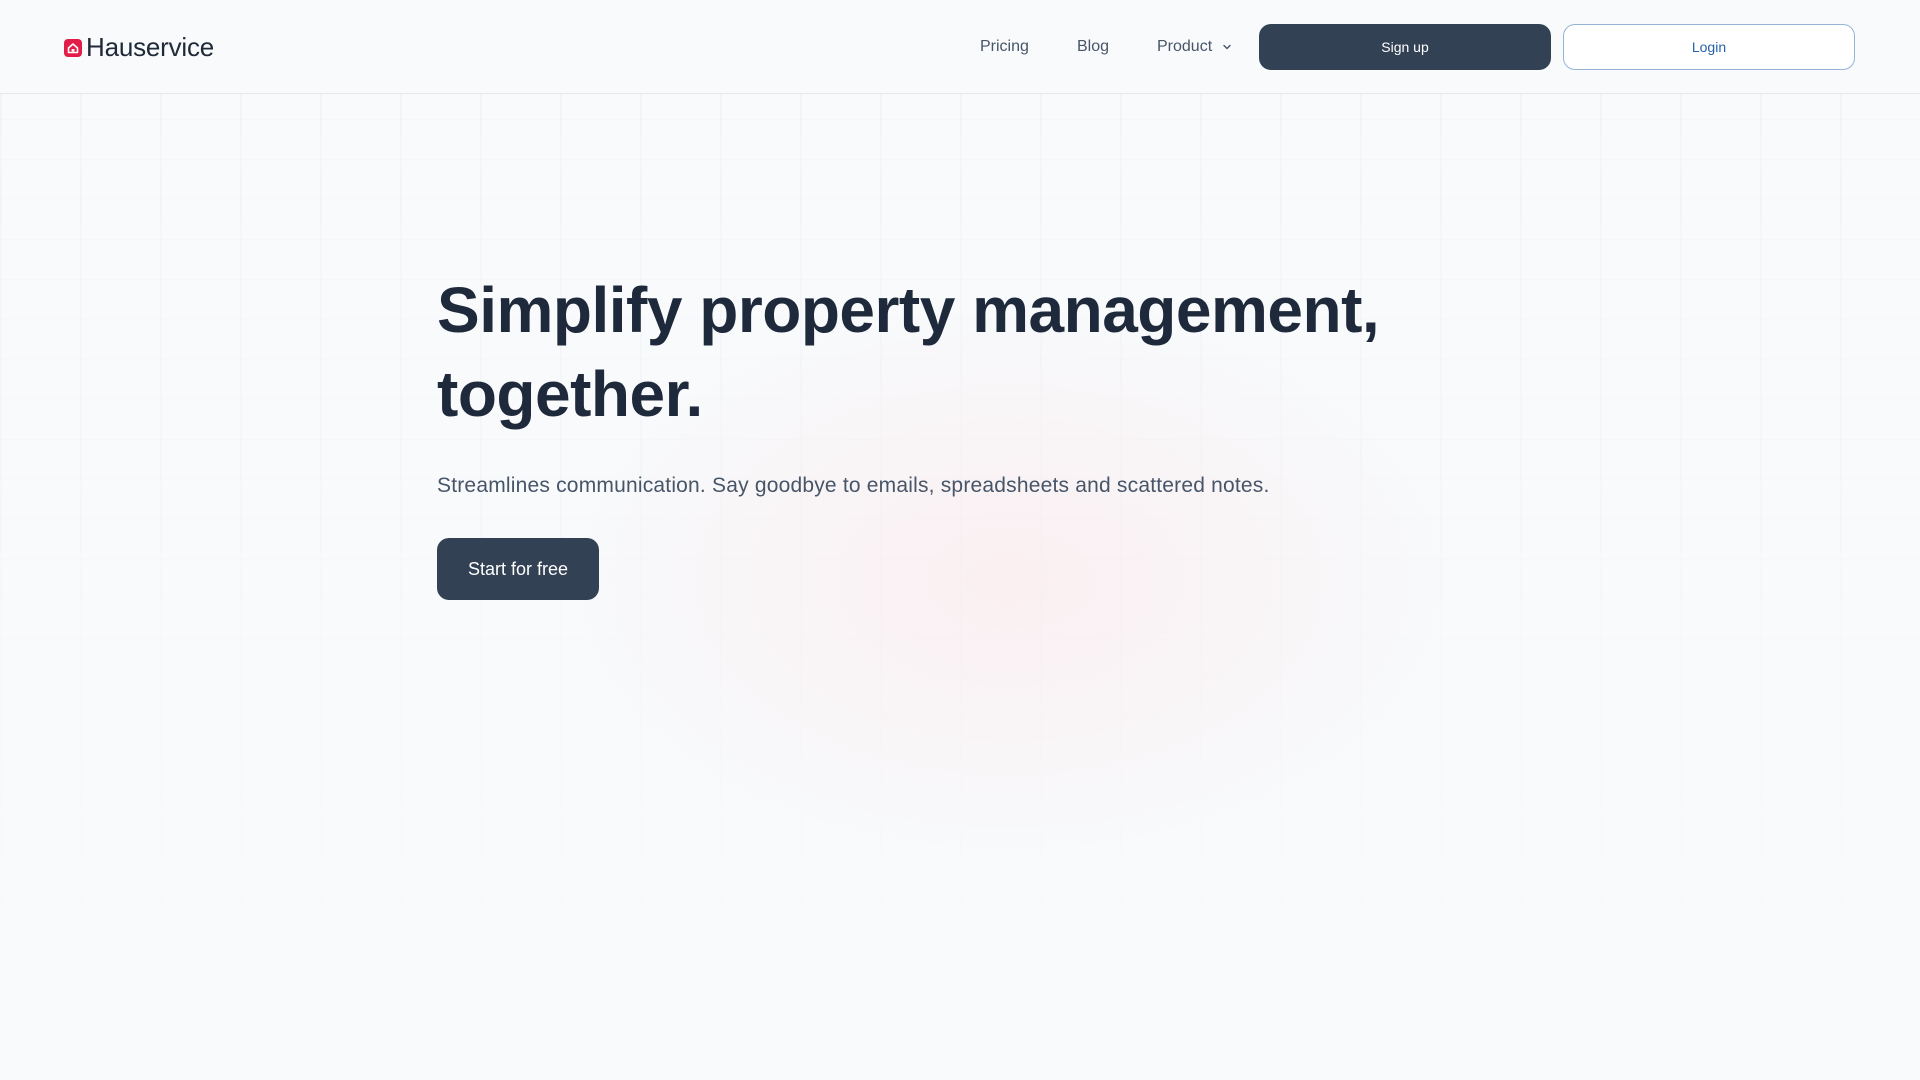  Describe the element at coordinates (1709, 47) in the screenshot. I see `login-button: Login` at that location.